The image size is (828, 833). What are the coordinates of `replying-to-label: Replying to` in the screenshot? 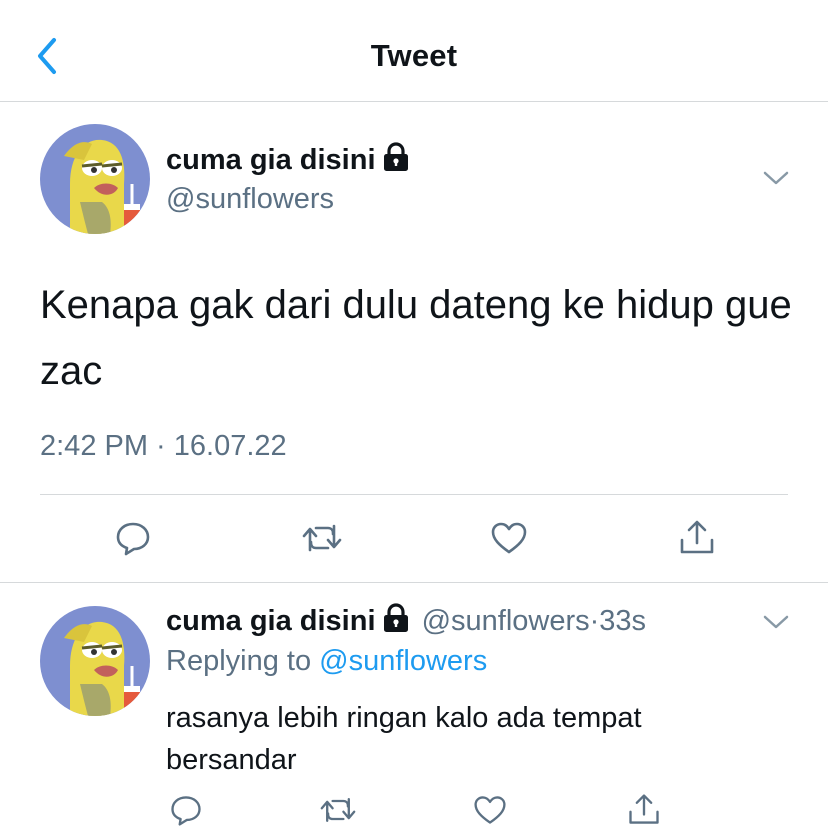 It's located at (239, 661).